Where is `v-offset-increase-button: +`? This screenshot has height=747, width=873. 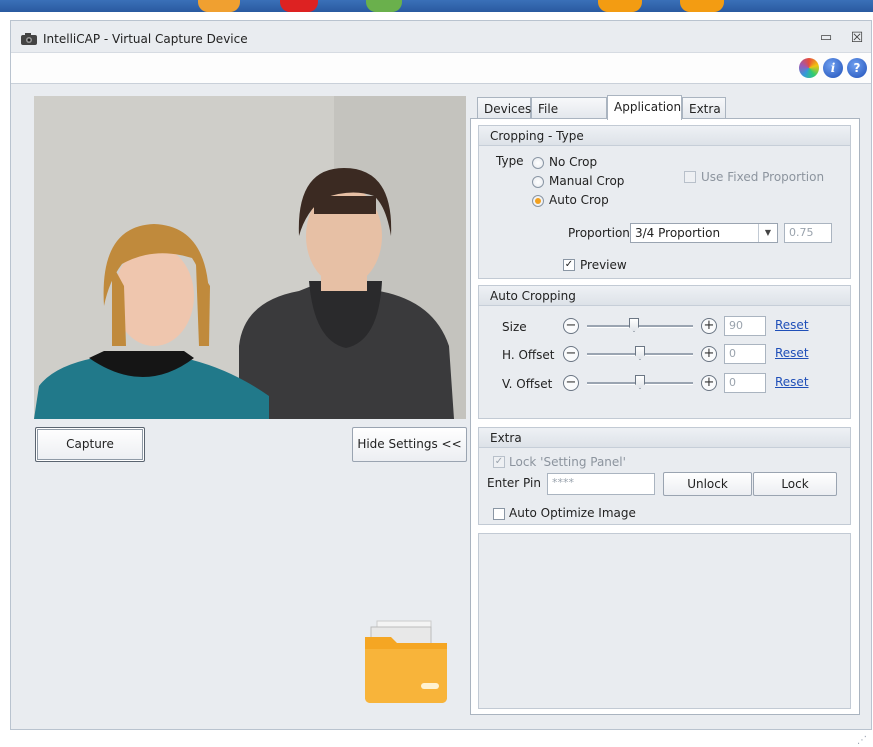
v-offset-increase-button: + is located at coordinates (709, 383).